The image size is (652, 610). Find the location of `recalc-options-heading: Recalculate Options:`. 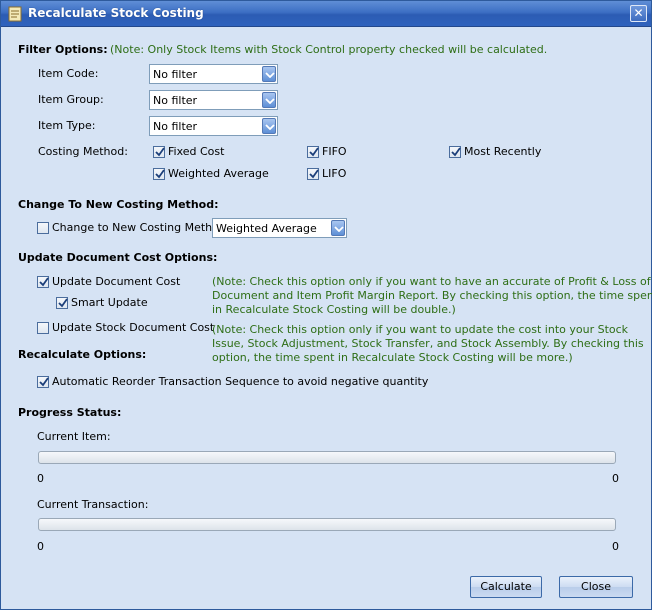

recalc-options-heading: Recalculate Options: is located at coordinates (82, 354).